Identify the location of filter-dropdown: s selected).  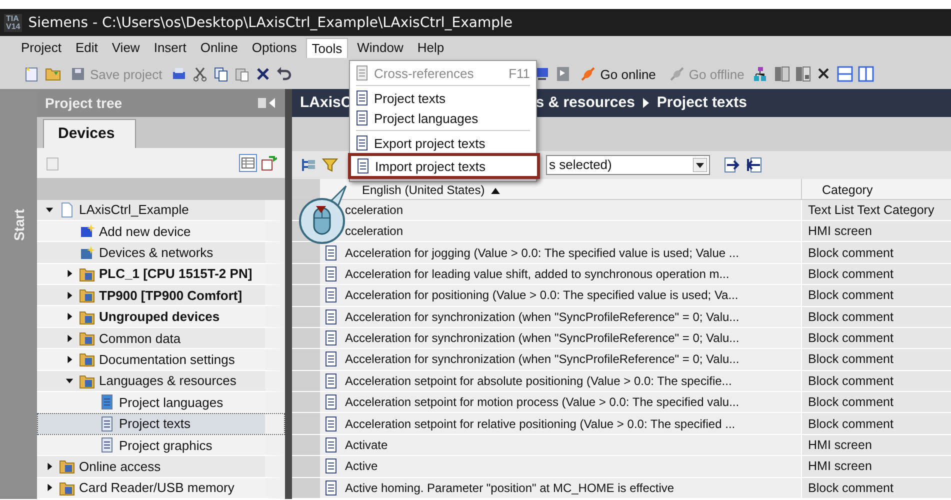
(628, 164).